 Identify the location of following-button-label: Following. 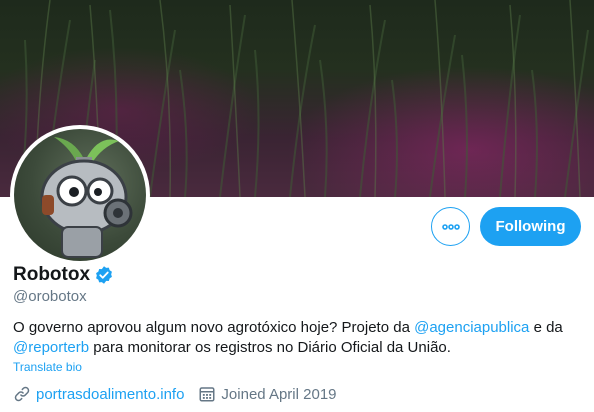
(530, 226).